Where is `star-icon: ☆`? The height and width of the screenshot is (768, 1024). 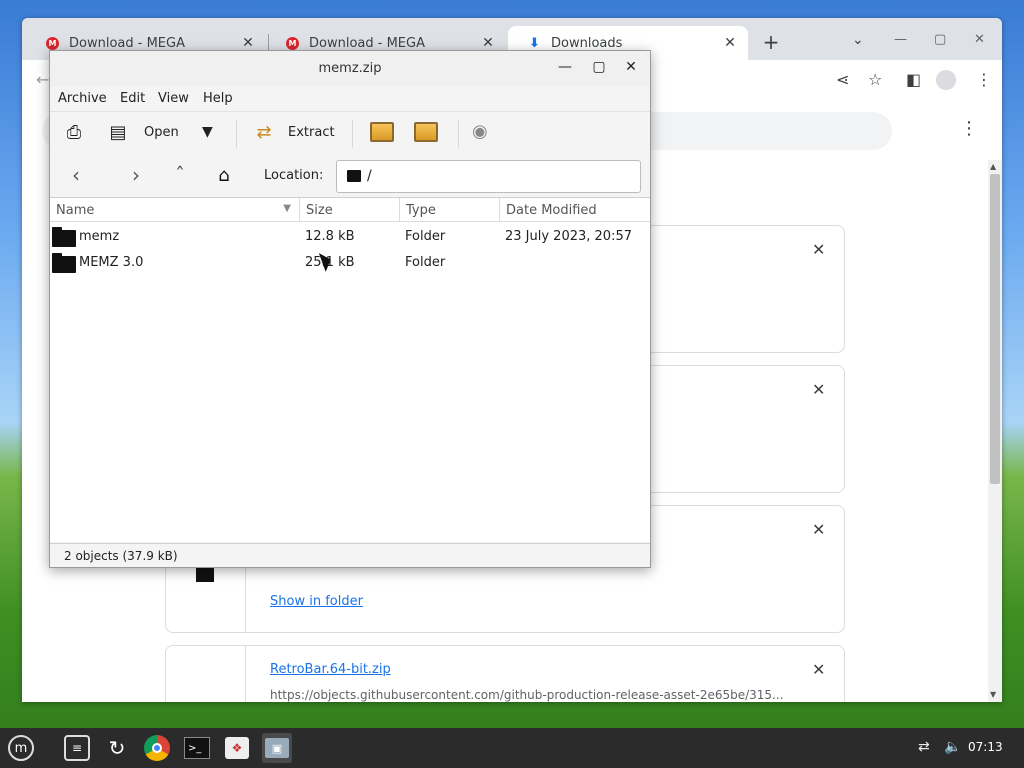
star-icon: ☆ is located at coordinates (875, 79).